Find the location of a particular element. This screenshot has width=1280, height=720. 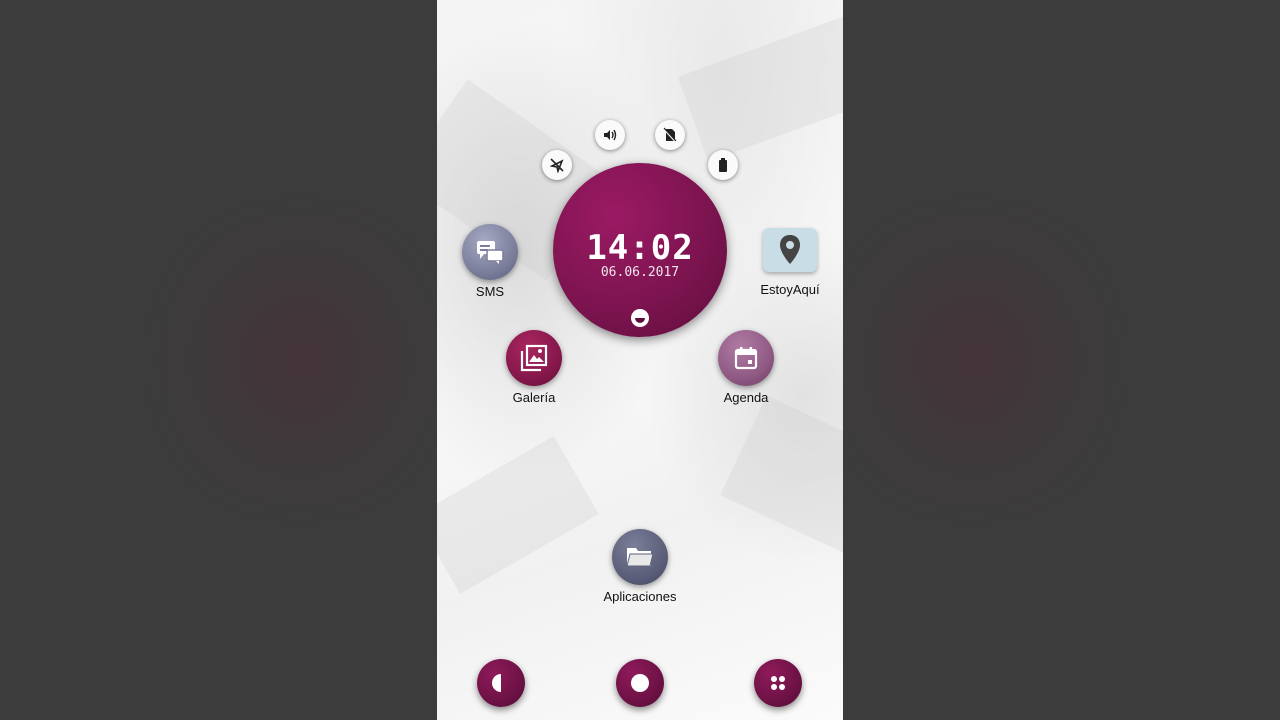

app-estoyaqui: EstoyAquí is located at coordinates (790, 261).